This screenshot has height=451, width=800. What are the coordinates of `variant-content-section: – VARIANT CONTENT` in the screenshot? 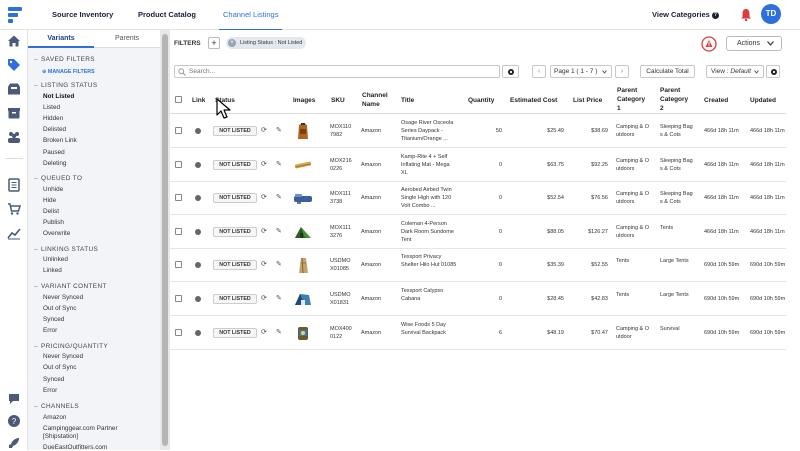 It's located at (70, 286).